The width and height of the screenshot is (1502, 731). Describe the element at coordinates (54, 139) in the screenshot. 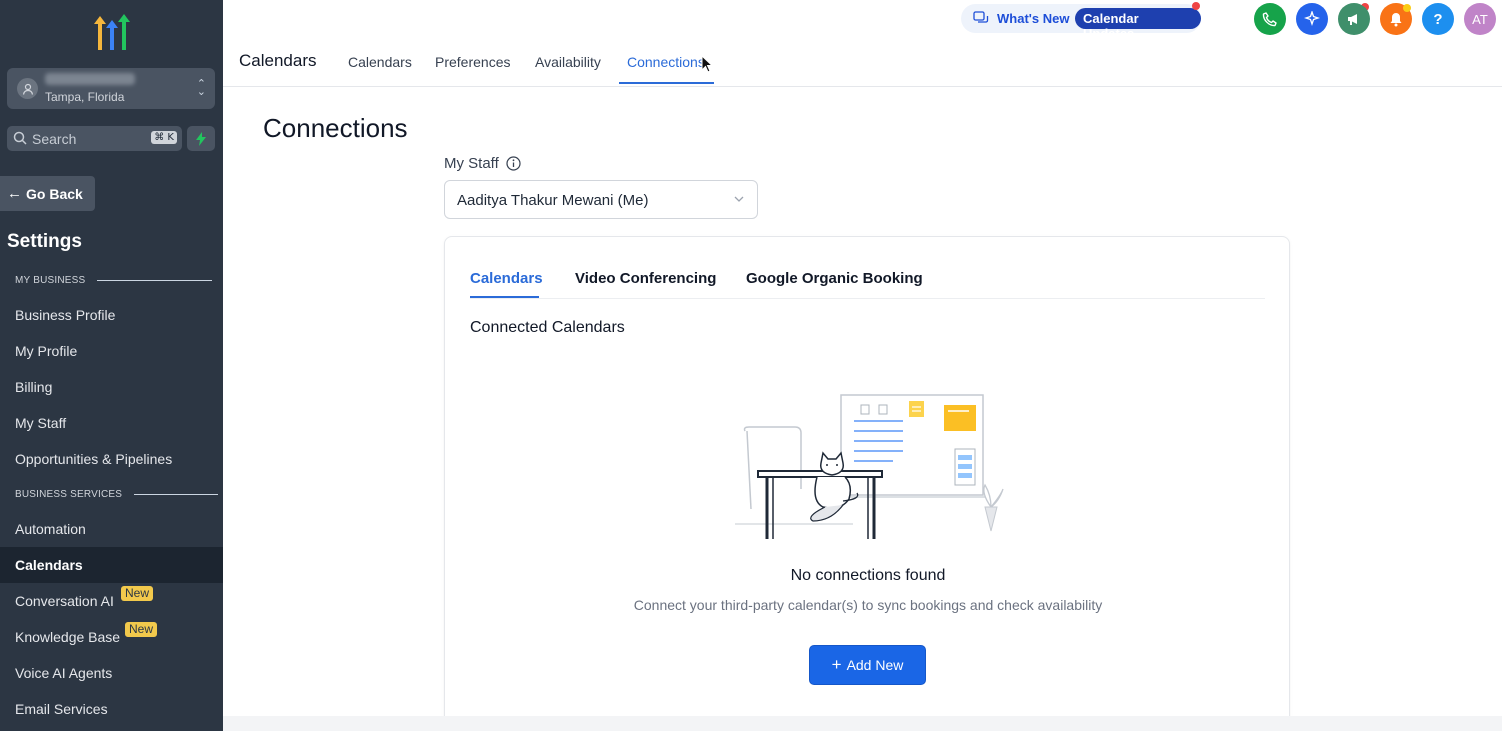

I see `search-input: Search` at that location.